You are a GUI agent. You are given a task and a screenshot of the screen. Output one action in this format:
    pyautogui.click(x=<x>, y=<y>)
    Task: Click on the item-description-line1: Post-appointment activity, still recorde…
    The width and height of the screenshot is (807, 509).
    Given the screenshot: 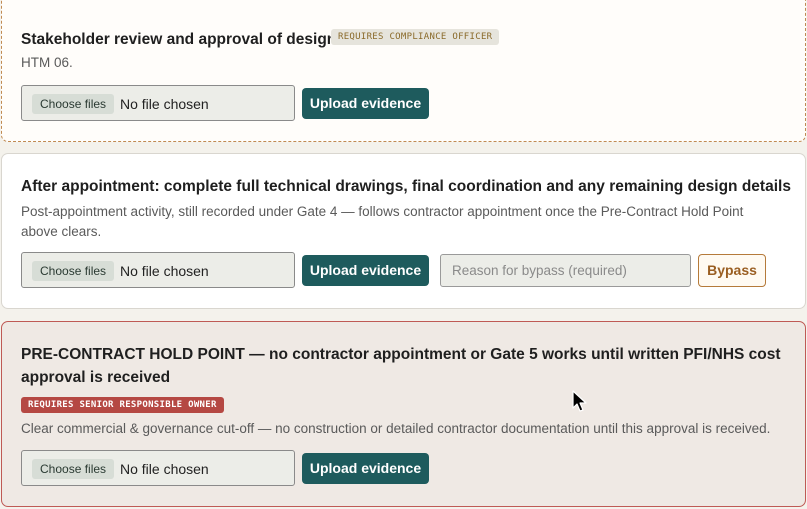 What is the action you would take?
    pyautogui.click(x=382, y=211)
    